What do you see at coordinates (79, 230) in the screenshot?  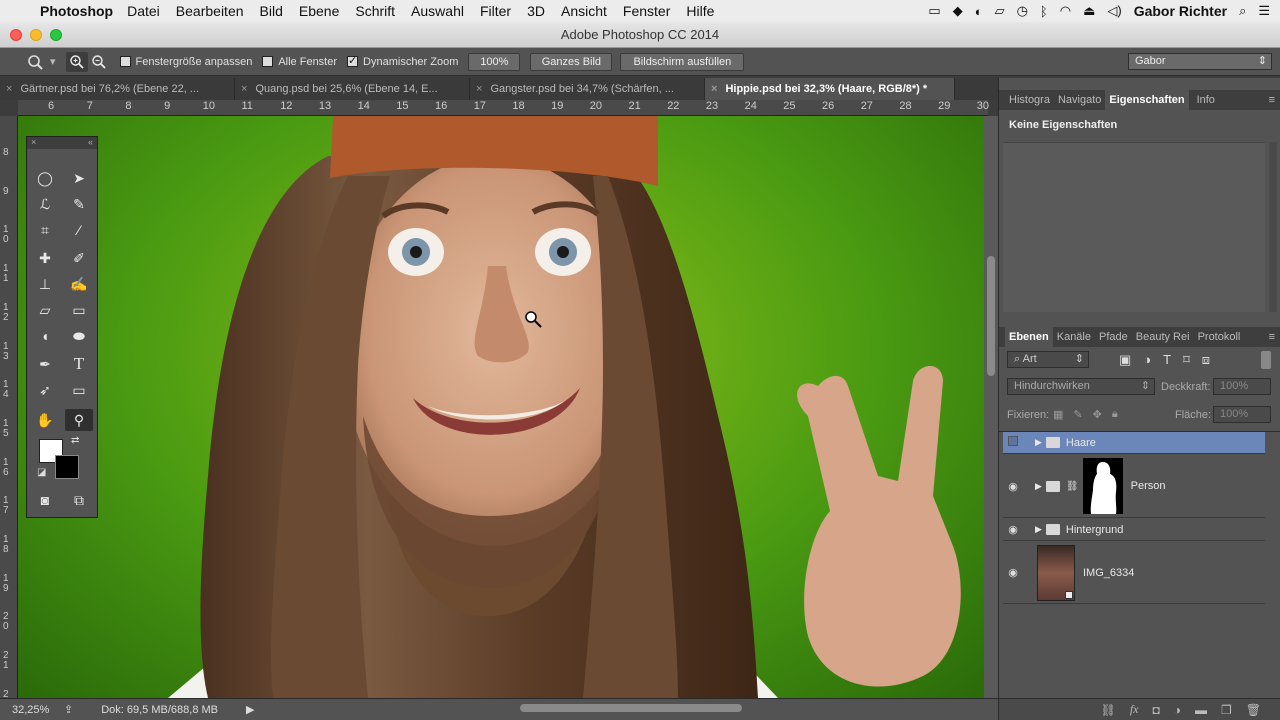 I see `eyedropper-tool-icon: ⁄` at bounding box center [79, 230].